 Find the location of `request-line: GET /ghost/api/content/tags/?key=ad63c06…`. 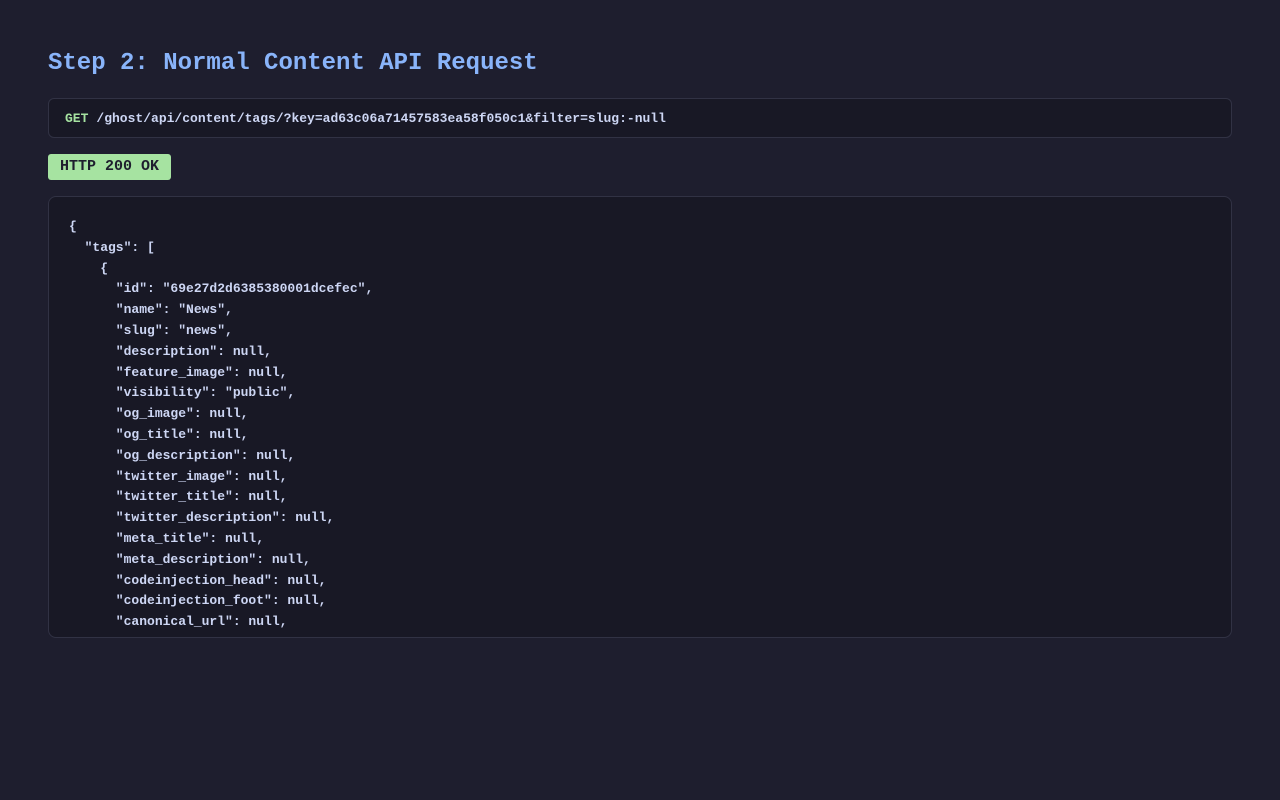

request-line: GET /ghost/api/content/tags/?key=ad63c06… is located at coordinates (640, 118).